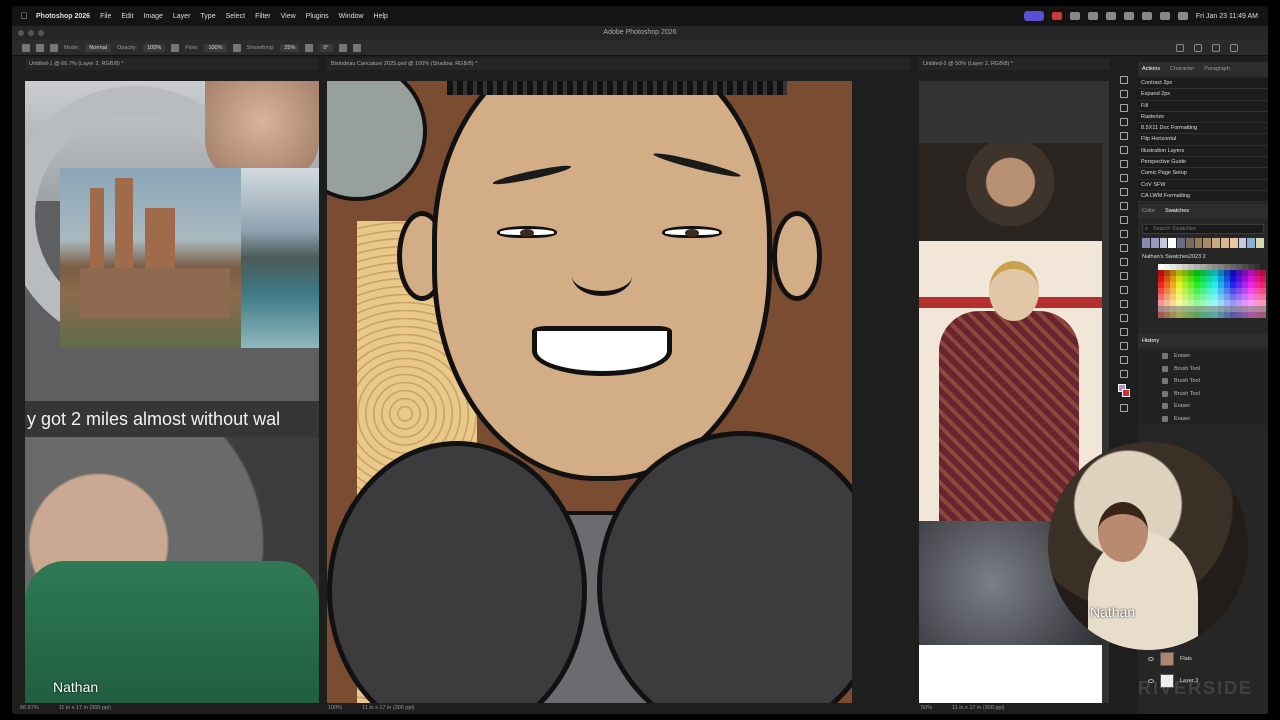 The image size is (1280, 720). What do you see at coordinates (317, 16) in the screenshot?
I see `menu-plugins: Plugins` at bounding box center [317, 16].